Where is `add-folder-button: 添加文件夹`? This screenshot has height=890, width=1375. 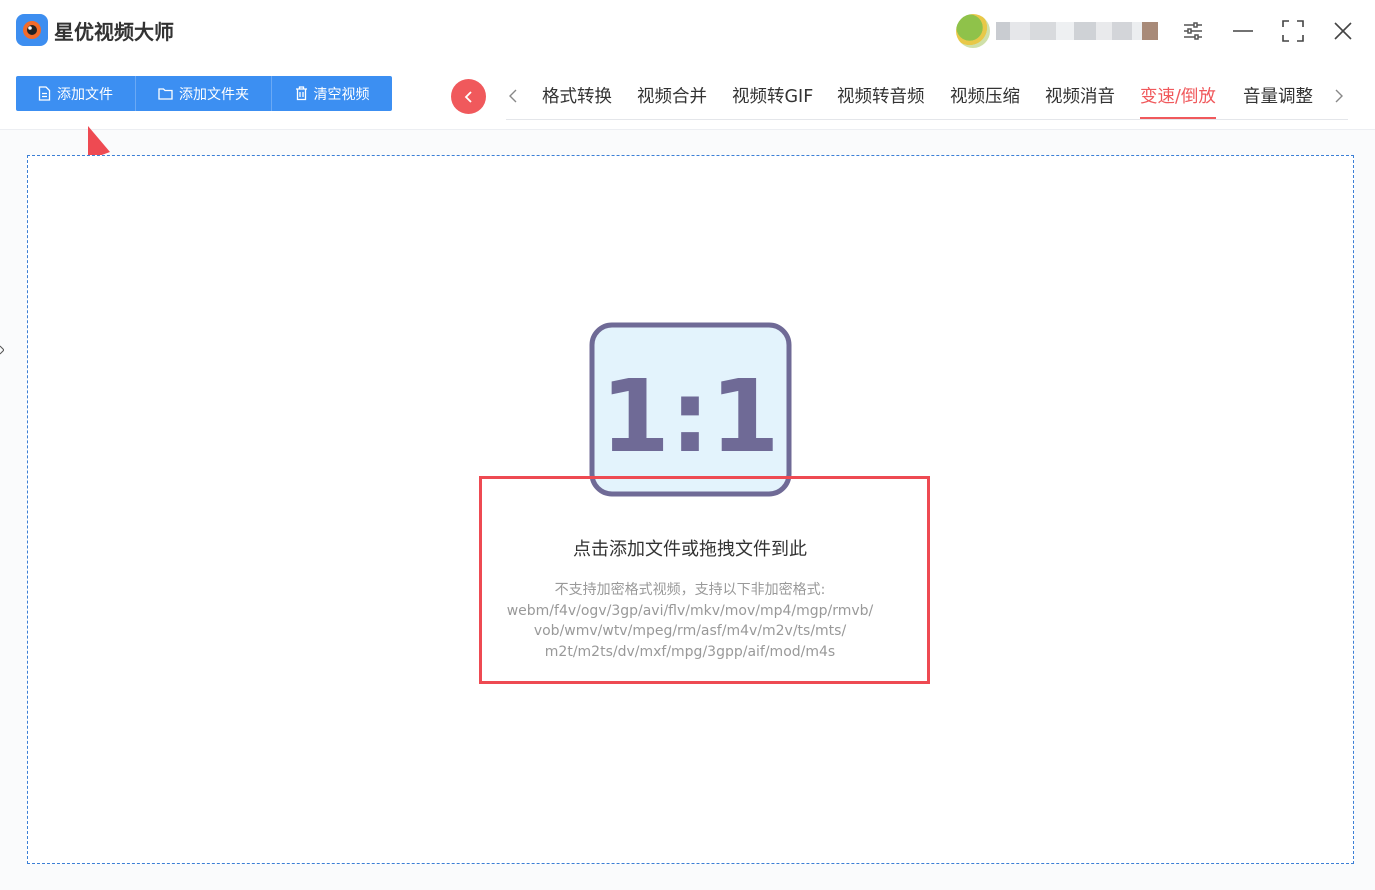
add-folder-button: 添加文件夹 is located at coordinates (204, 93).